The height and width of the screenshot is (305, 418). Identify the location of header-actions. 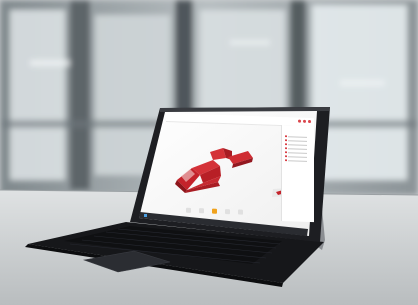
(304, 121).